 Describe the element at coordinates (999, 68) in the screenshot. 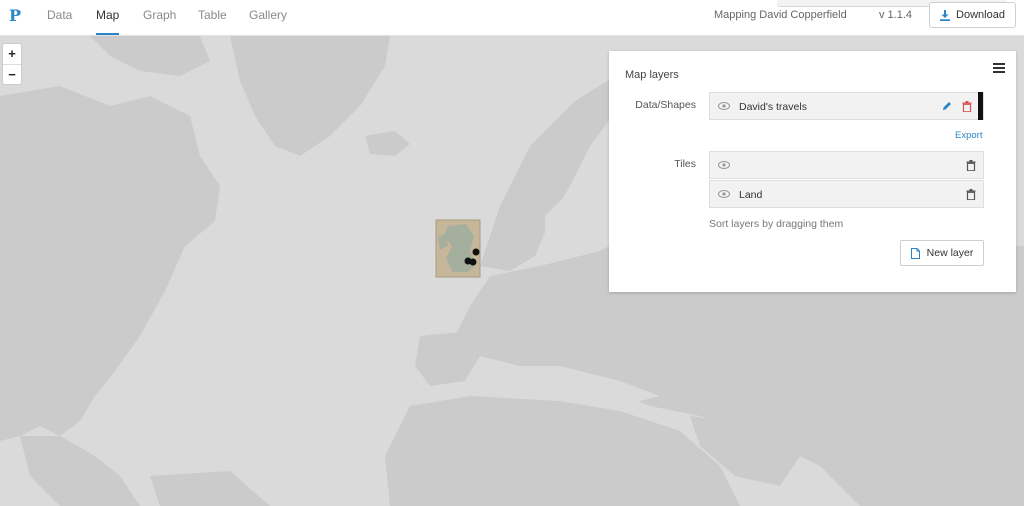

I see `menu-icon` at that location.